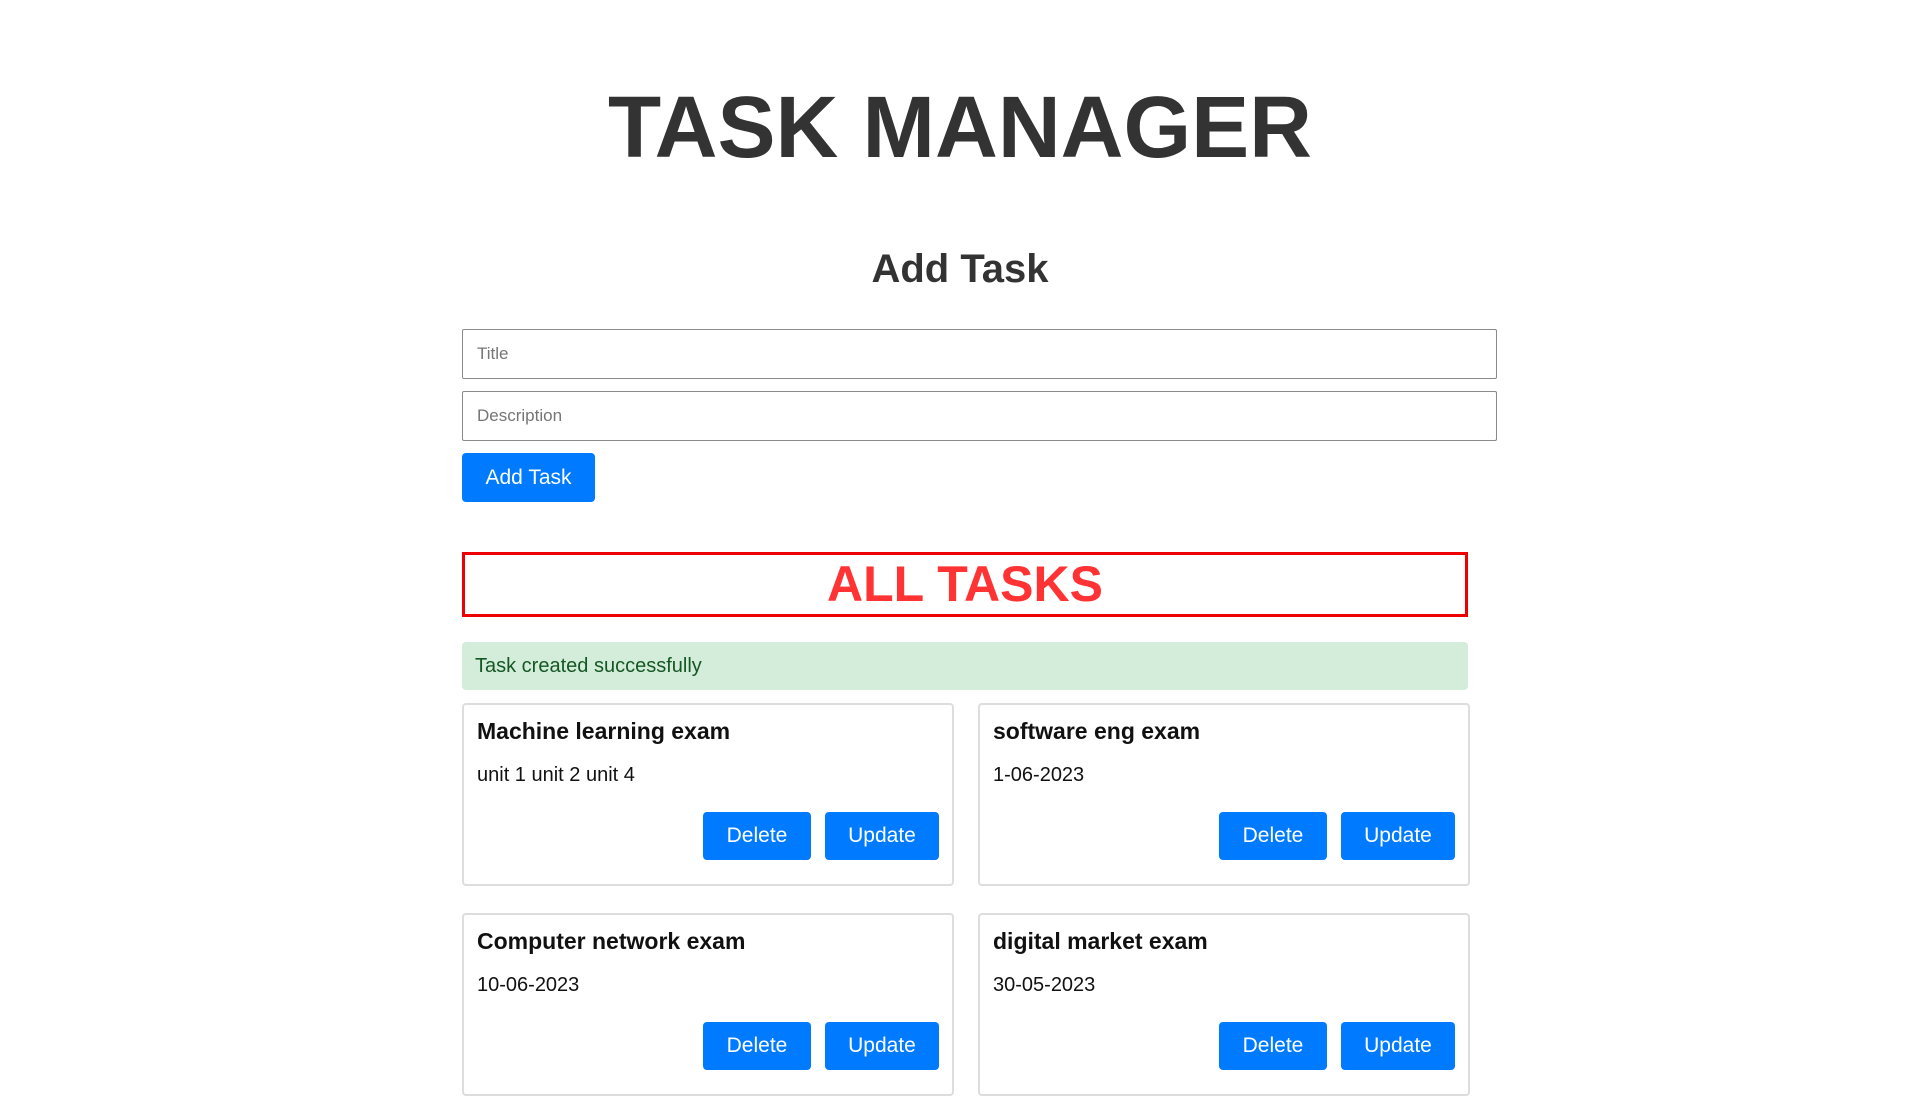 This screenshot has height=1113, width=1920. Describe the element at coordinates (528, 984) in the screenshot. I see `task-description: 10-06-2023` at that location.